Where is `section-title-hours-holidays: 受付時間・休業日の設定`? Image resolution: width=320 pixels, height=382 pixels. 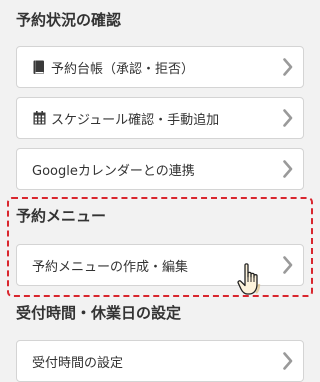
section-title-hours-holidays: 受付時間・休業日の設定 is located at coordinates (99, 313).